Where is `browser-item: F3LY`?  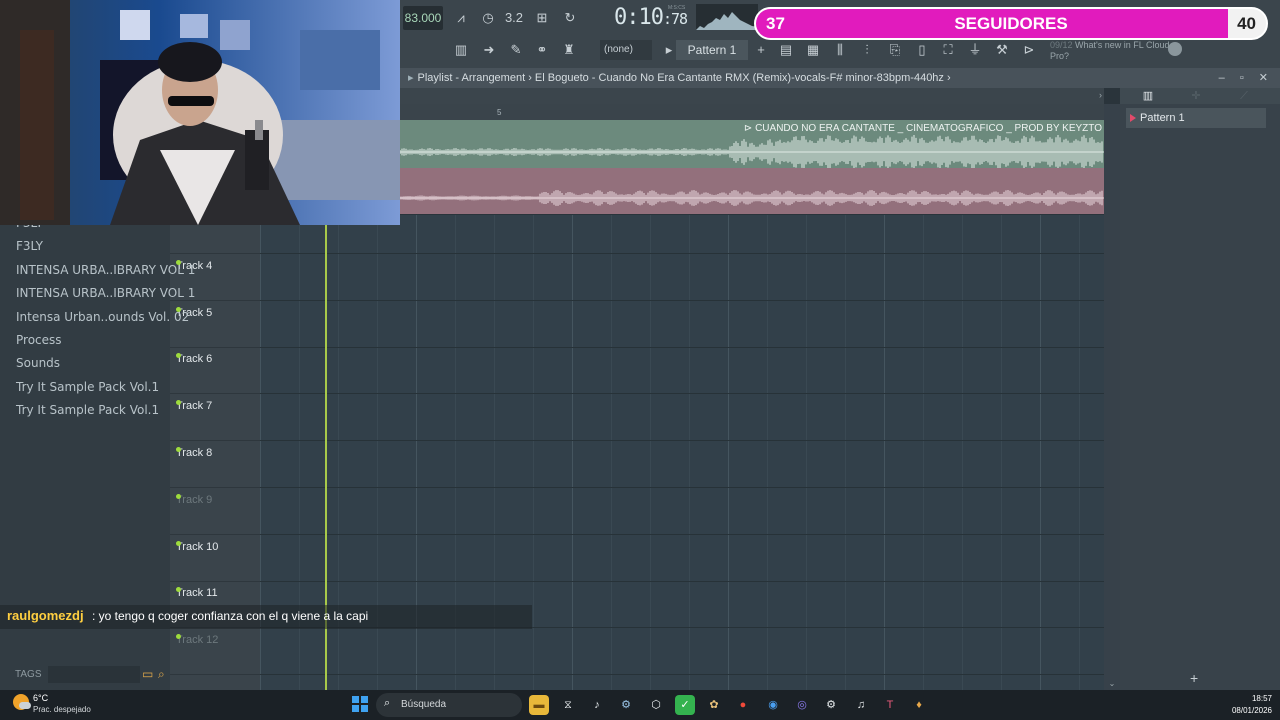
browser-item: F3LY is located at coordinates (29, 246).